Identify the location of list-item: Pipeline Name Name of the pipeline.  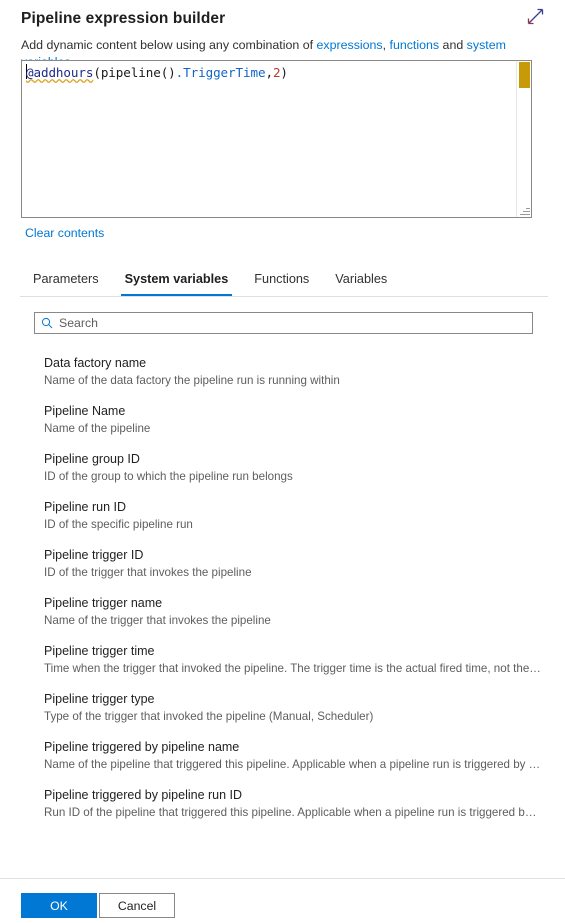
(296, 419).